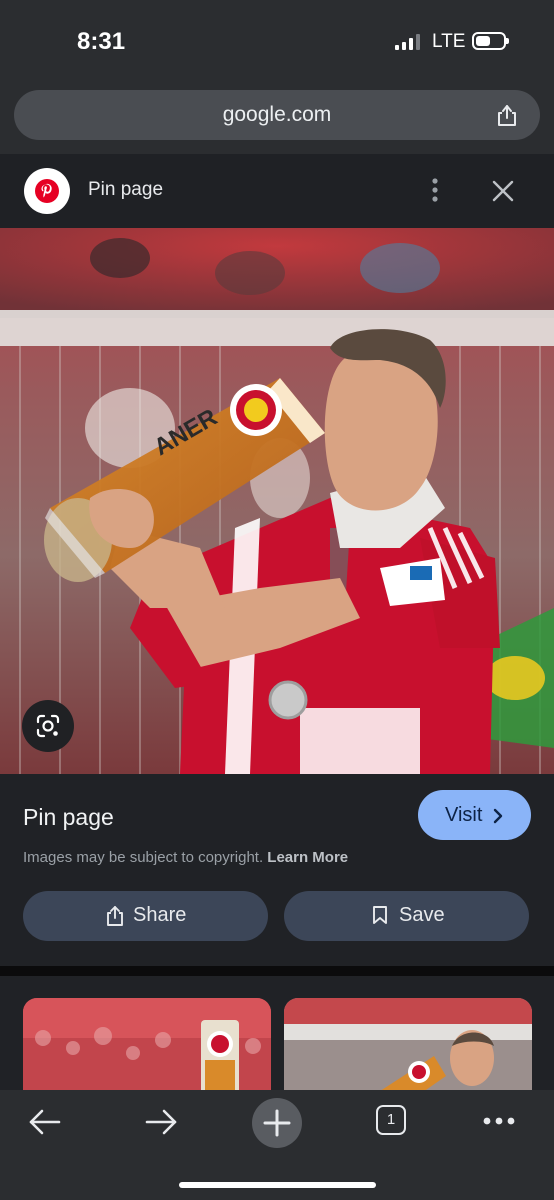  I want to click on lens-button, so click(48, 726).